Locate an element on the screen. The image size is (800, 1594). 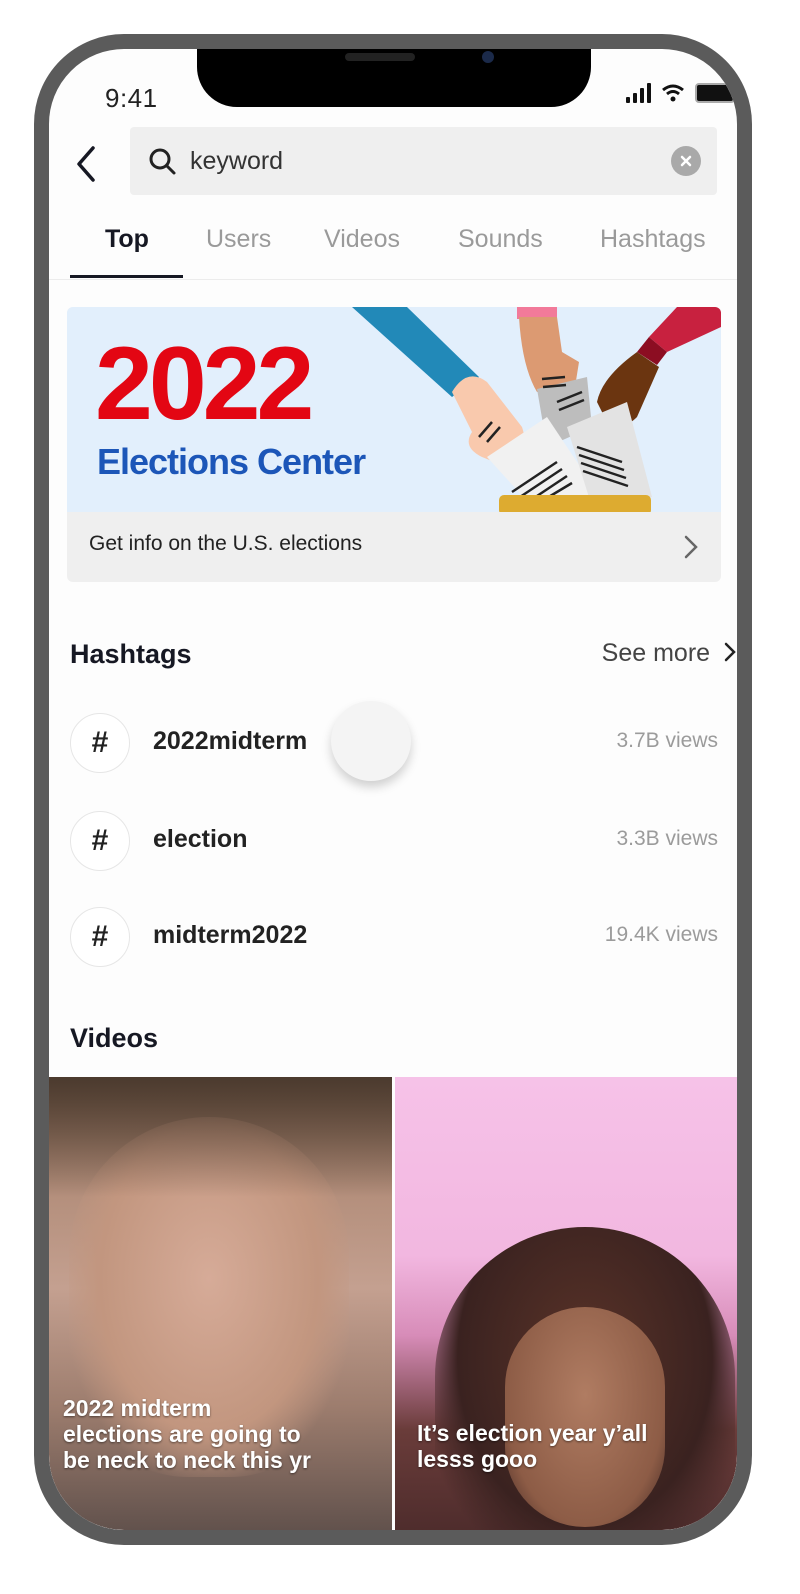
close-icon is located at coordinates (686, 161).